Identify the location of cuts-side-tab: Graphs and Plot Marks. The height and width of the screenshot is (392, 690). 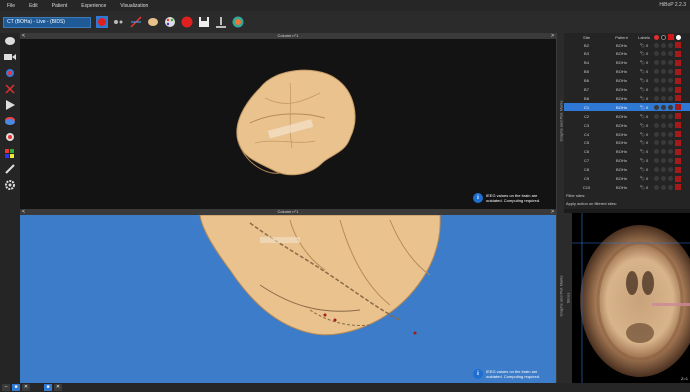
(560, 296).